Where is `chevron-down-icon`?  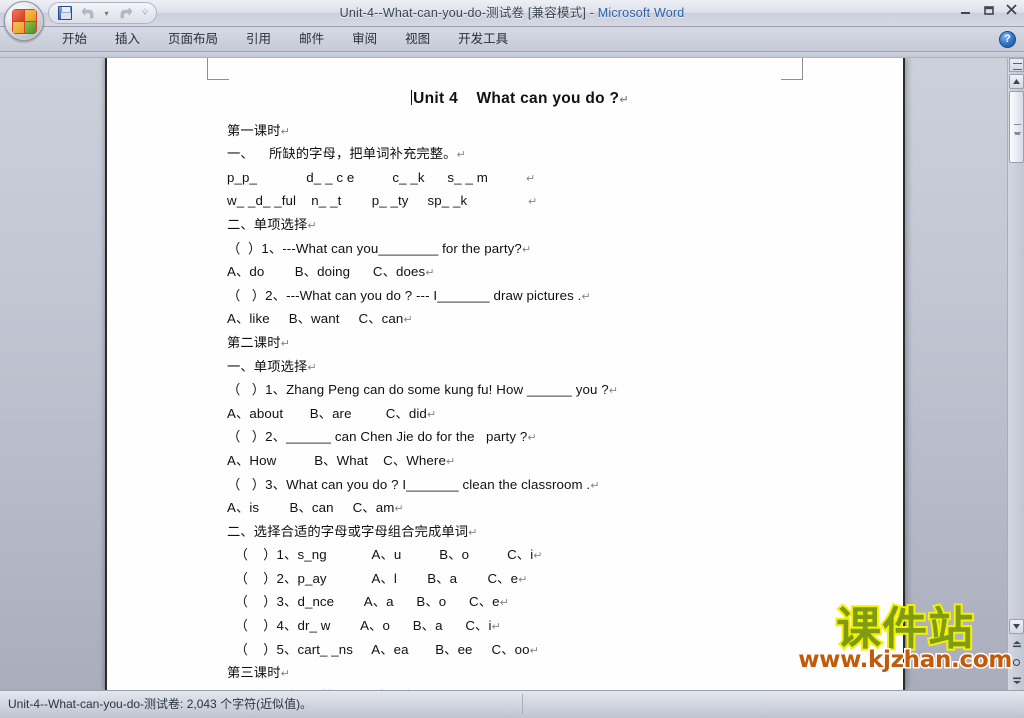
chevron-down-icon is located at coordinates (1016, 626).